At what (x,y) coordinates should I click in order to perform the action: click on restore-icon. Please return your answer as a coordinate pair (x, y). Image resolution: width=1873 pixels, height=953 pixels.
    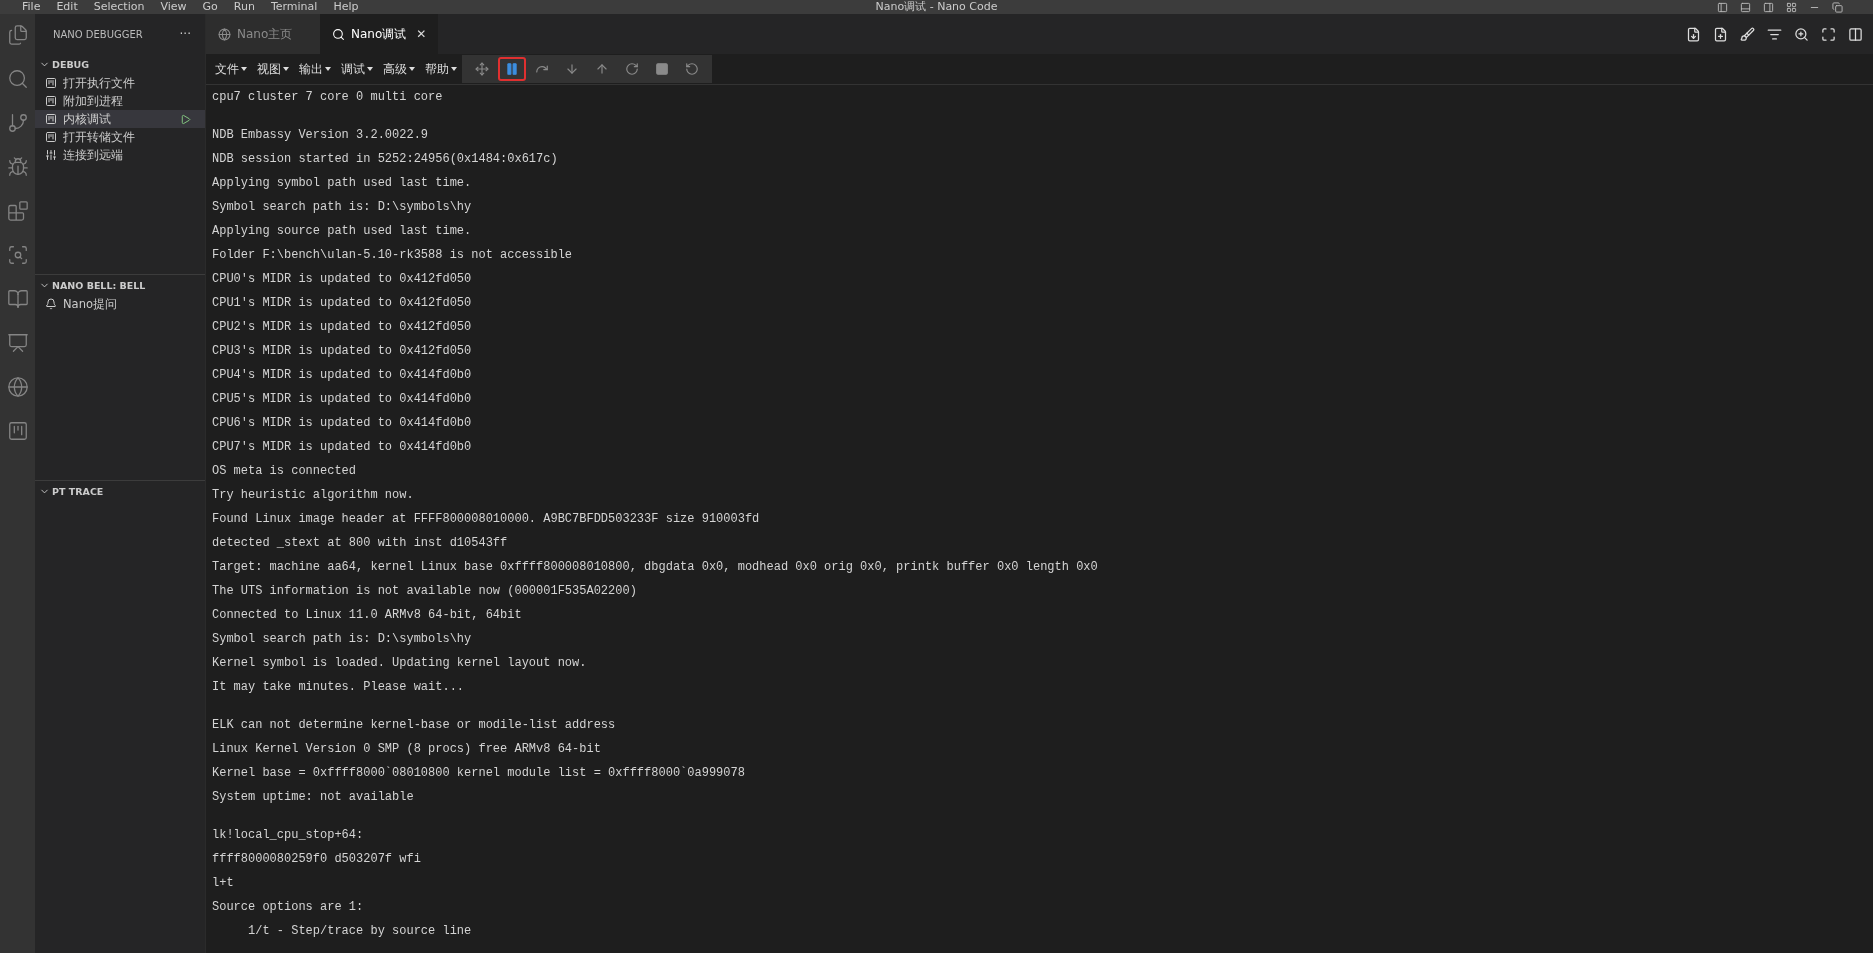
    Looking at the image, I should click on (1837, 7).